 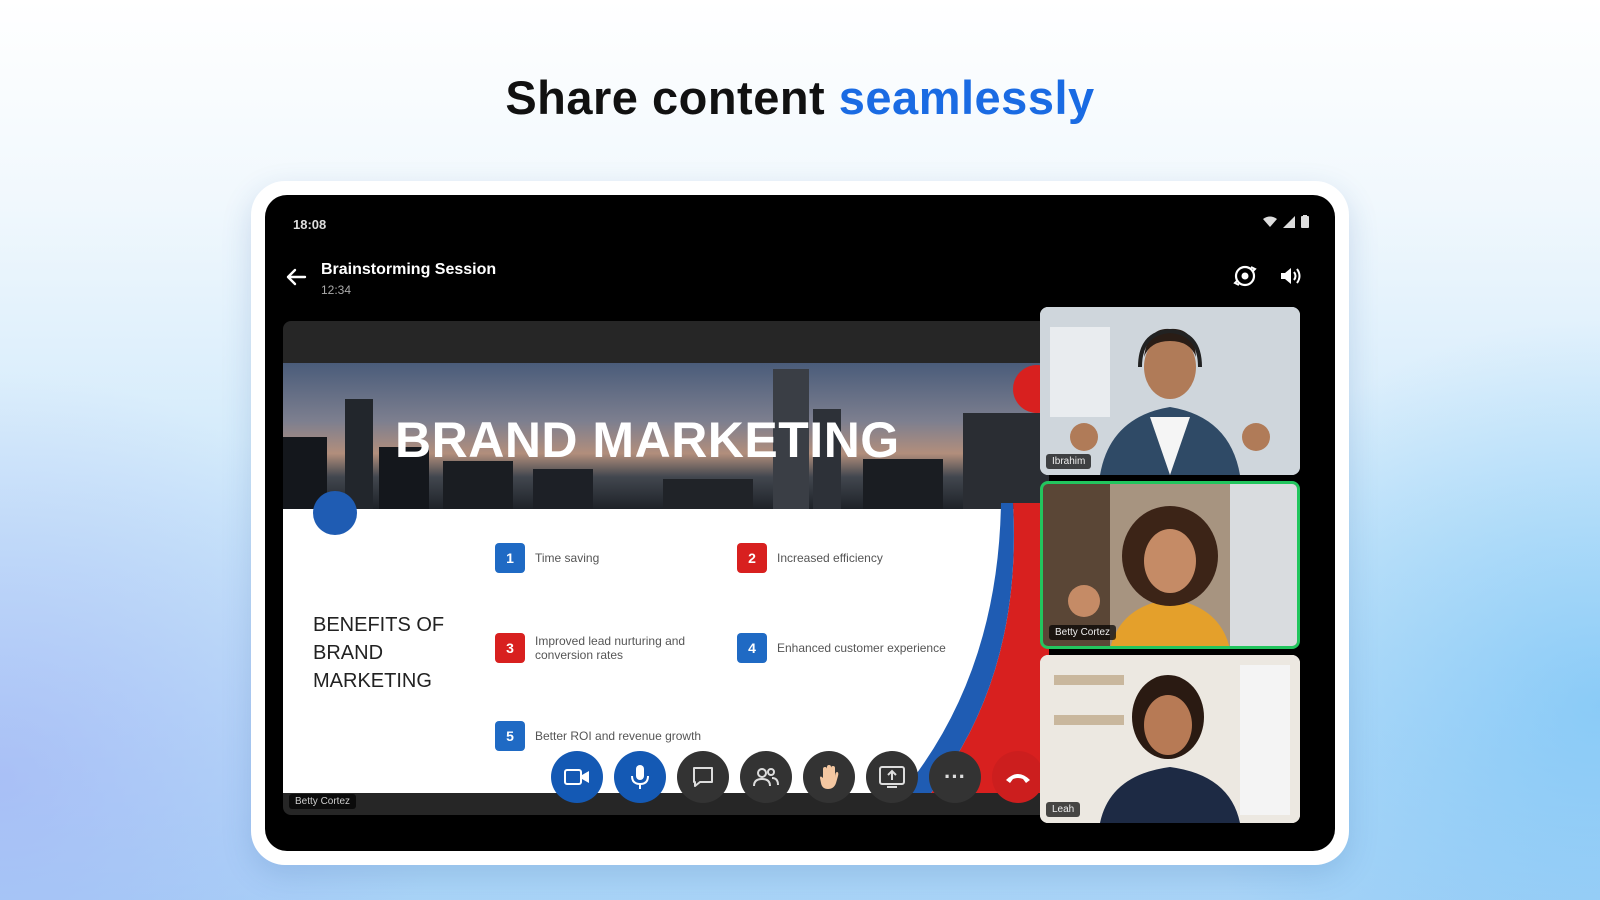 I want to click on city-skyline-photo: BRAND MARKETING, so click(x=666, y=436).